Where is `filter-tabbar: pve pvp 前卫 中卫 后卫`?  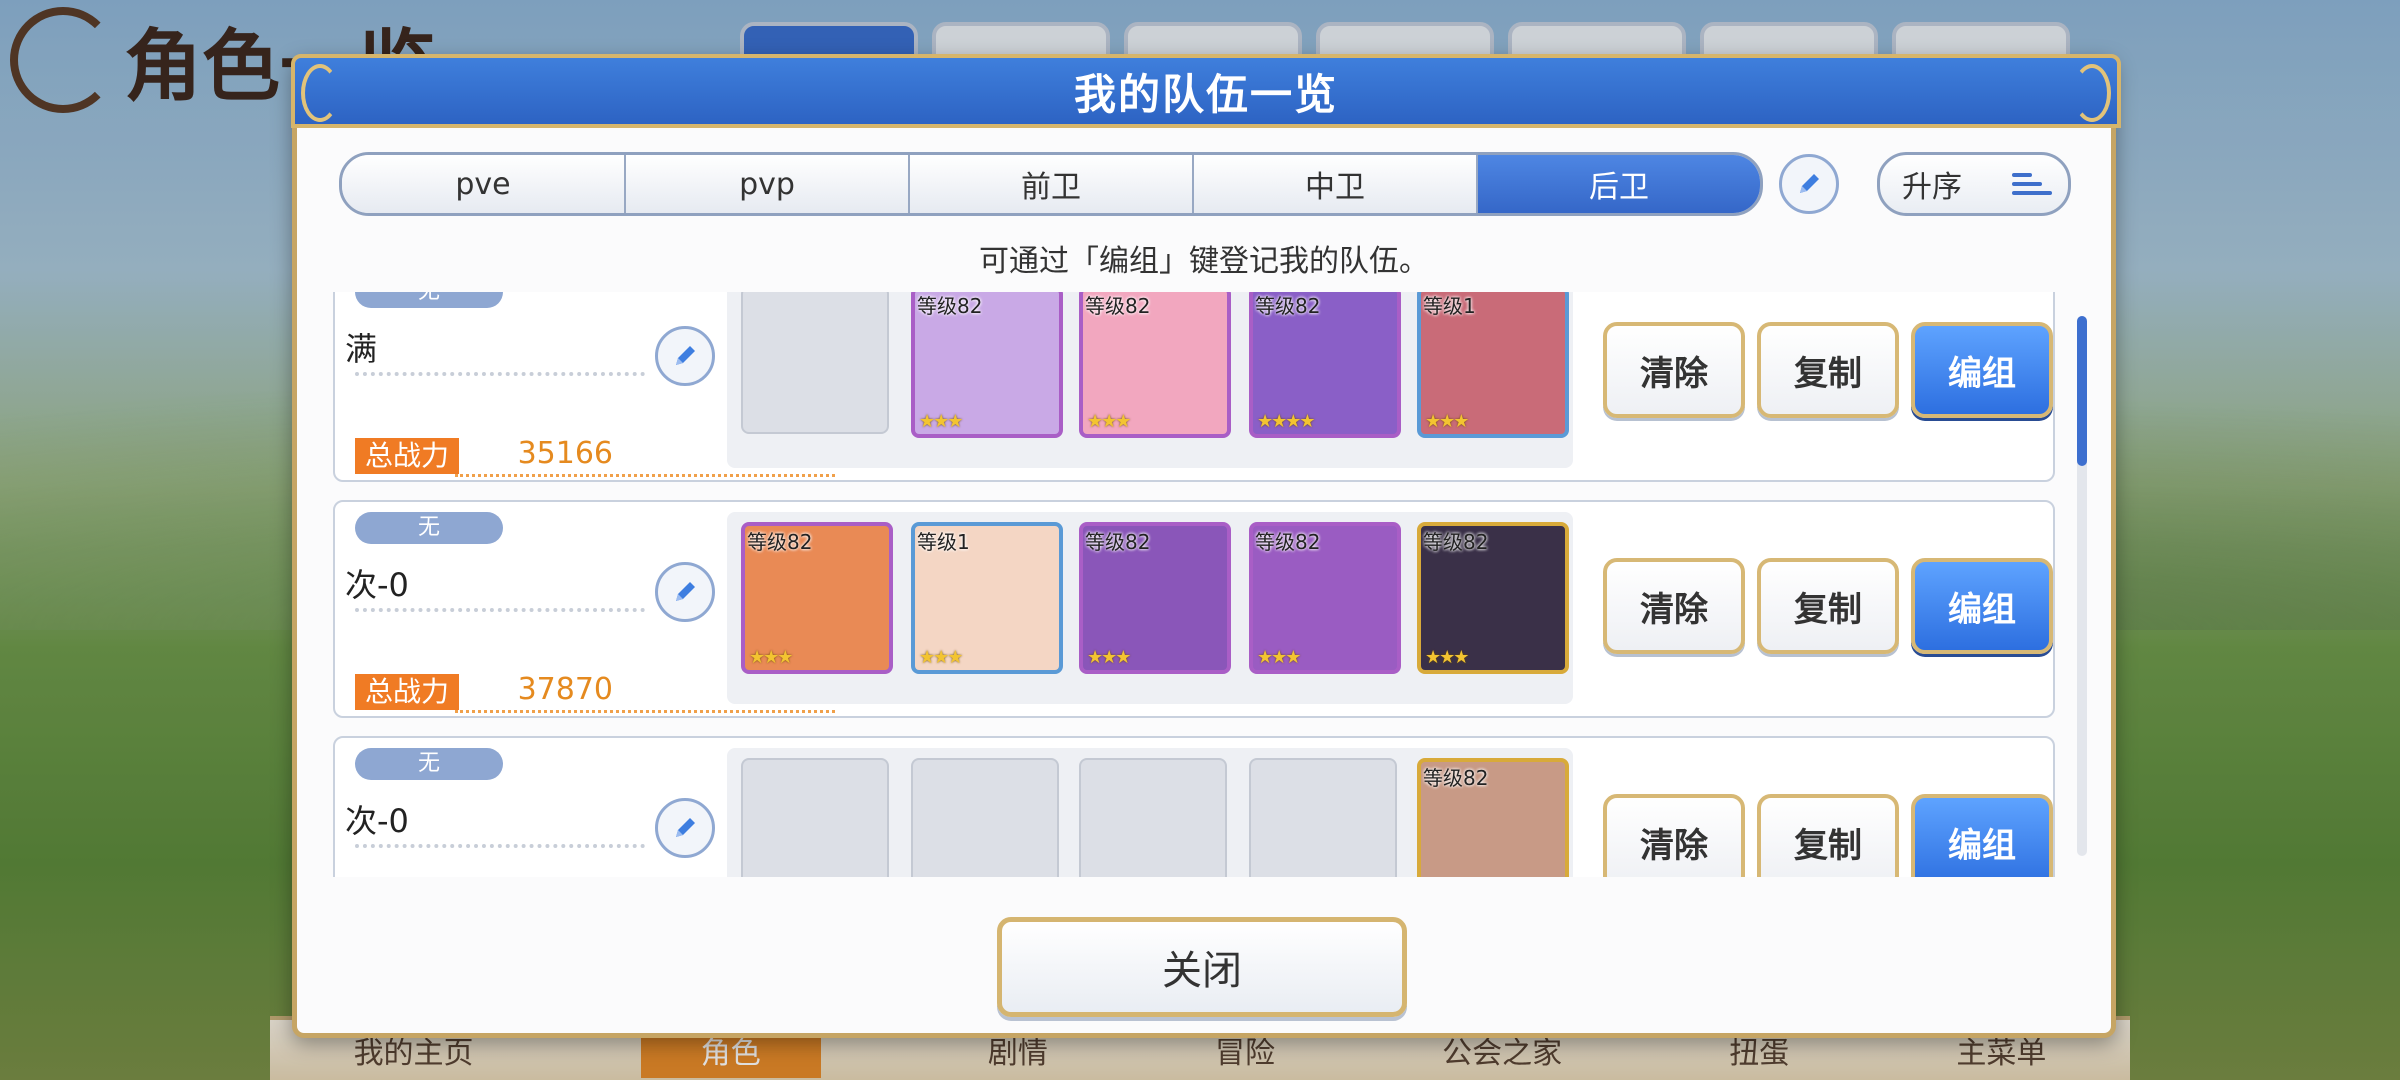
filter-tabbar: pve pvp 前卫 中卫 后卫 is located at coordinates (1051, 184).